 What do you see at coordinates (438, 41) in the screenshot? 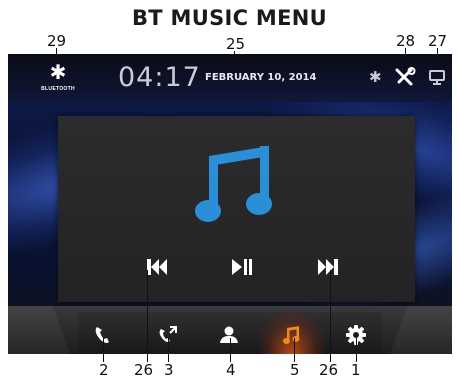
I see `callout-27: 27` at bounding box center [438, 41].